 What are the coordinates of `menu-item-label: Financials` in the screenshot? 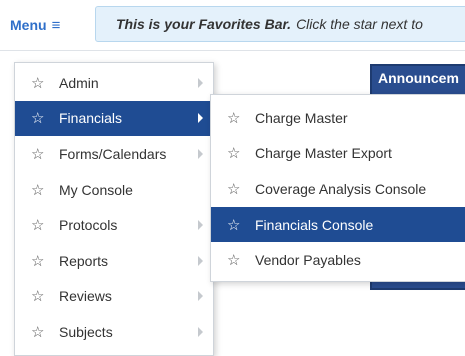 It's located at (91, 118).